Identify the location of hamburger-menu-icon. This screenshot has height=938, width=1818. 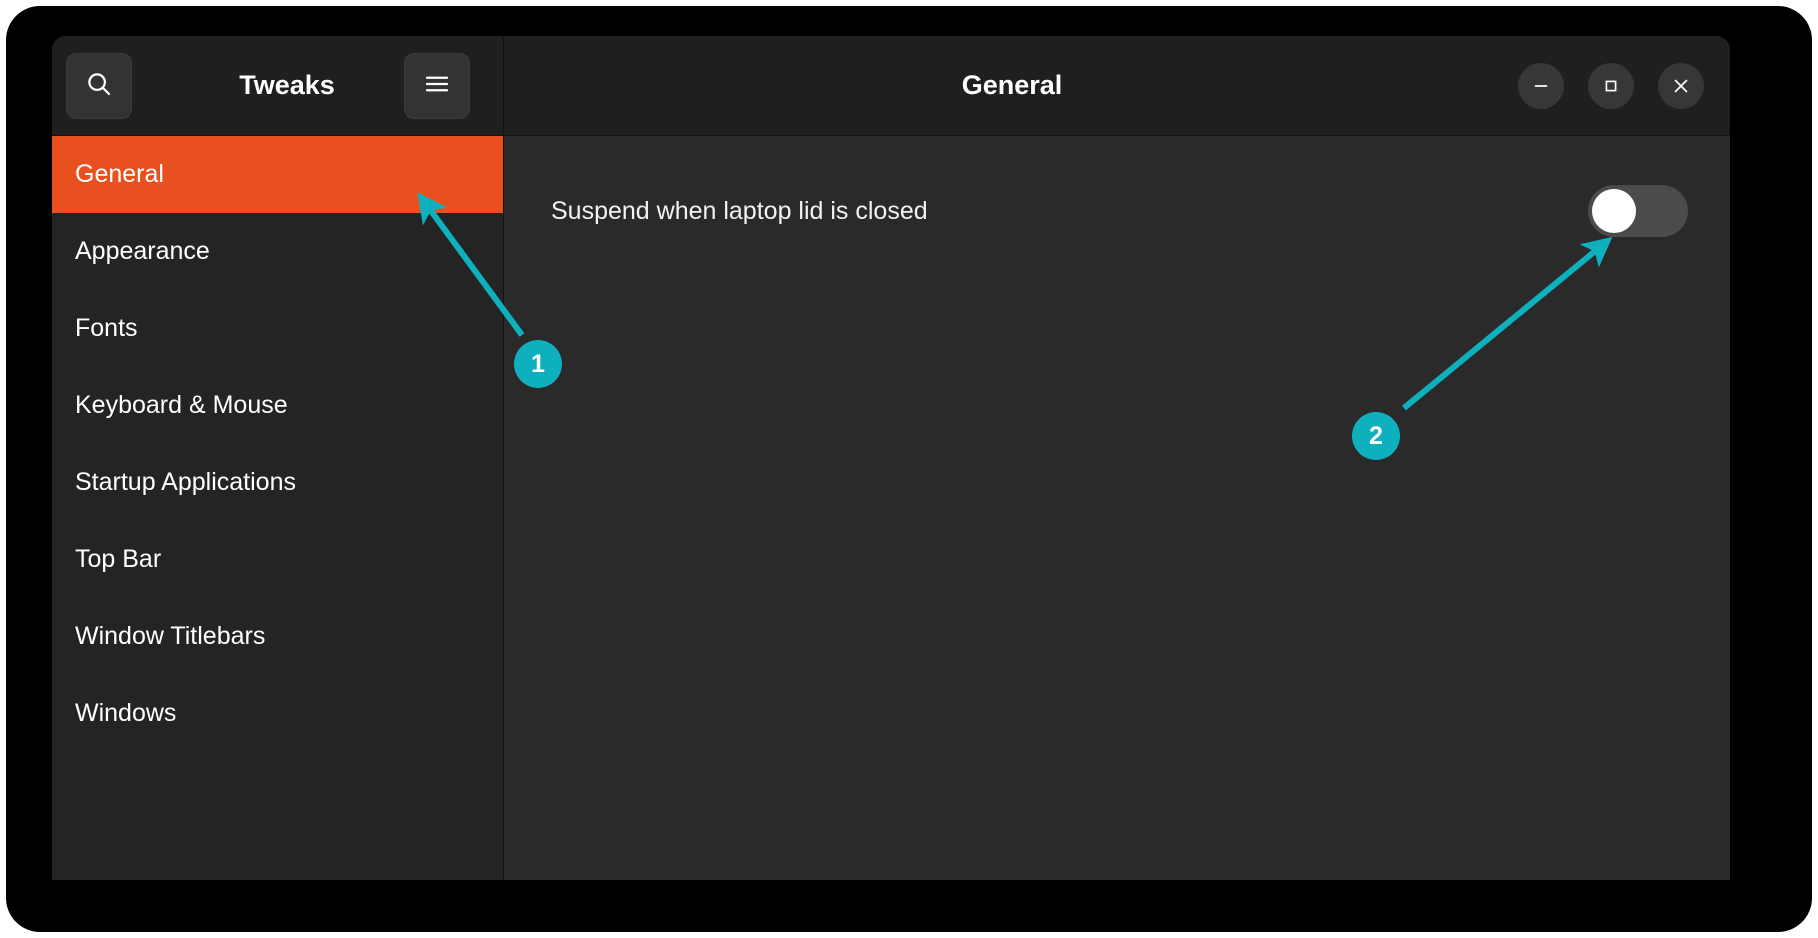
(437, 86).